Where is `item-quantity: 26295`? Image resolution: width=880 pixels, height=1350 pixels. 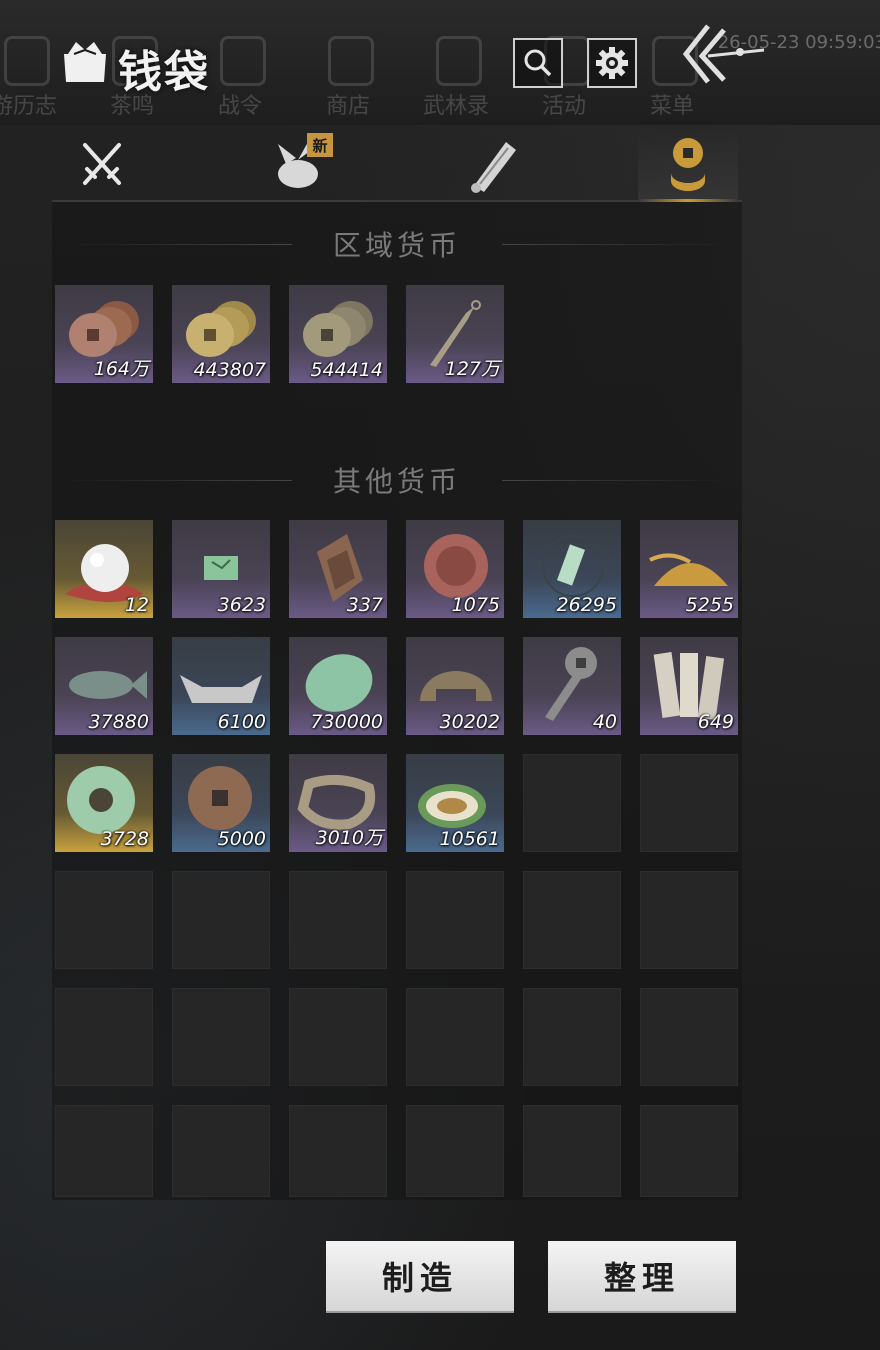
item-quantity: 26295 is located at coordinates (586, 605).